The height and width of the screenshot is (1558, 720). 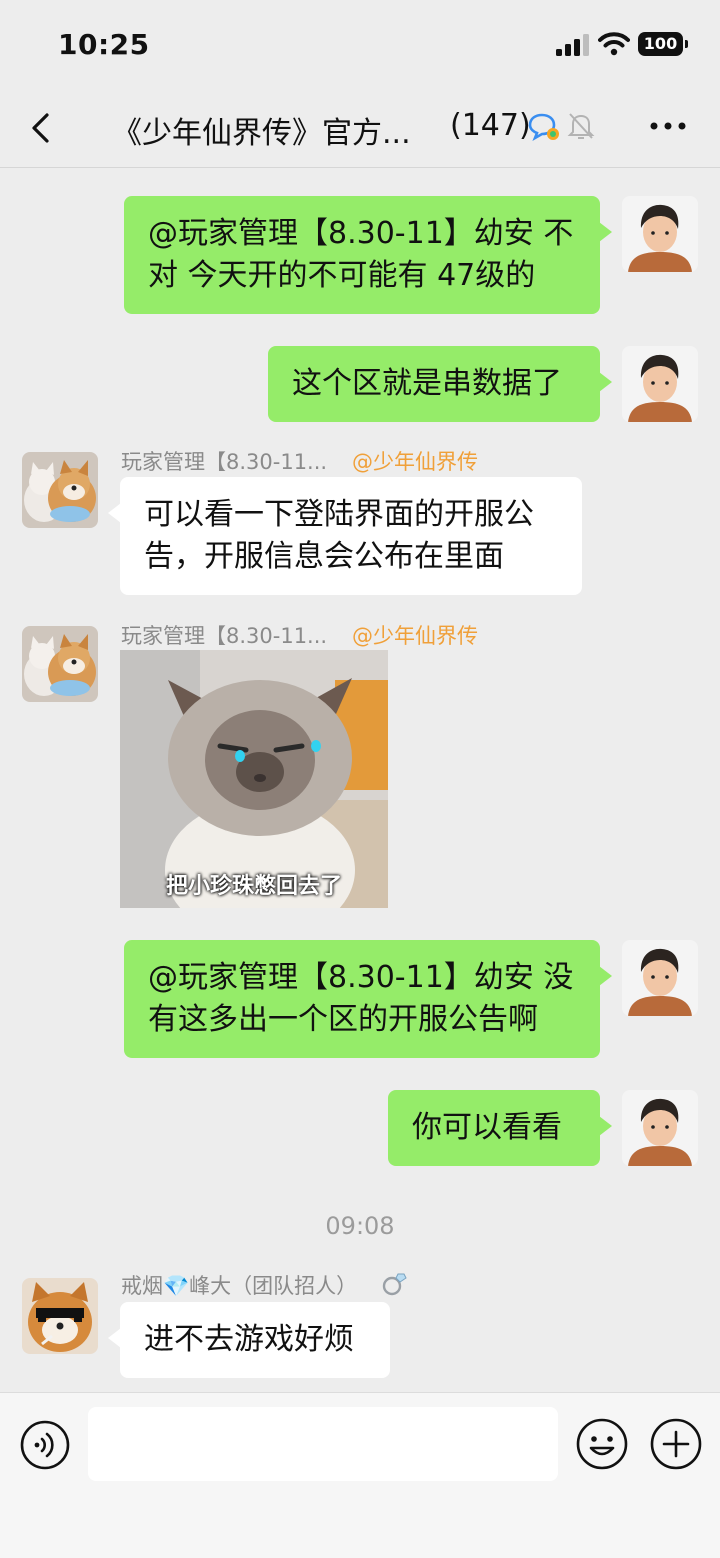 I want to click on message-line: @玩家管理【8.30-11】幼安 没, so click(x=361, y=977).